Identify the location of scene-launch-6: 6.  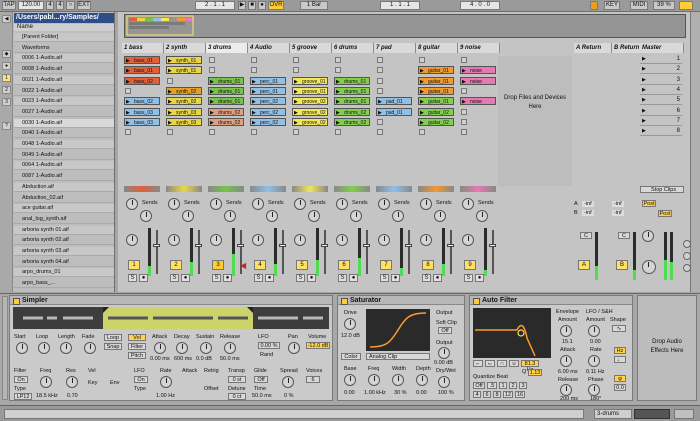
(661, 111).